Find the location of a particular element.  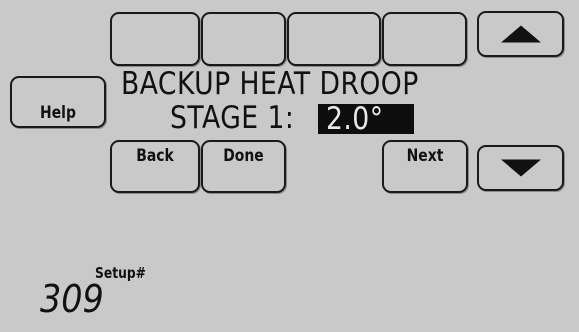

next-button: Next is located at coordinates (425, 166).